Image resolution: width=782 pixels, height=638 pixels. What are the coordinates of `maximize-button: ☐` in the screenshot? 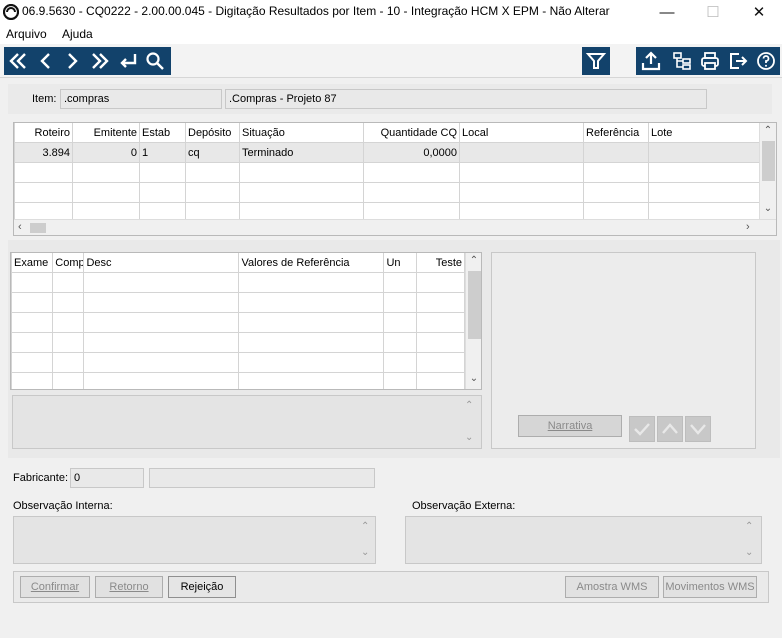 It's located at (713, 12).